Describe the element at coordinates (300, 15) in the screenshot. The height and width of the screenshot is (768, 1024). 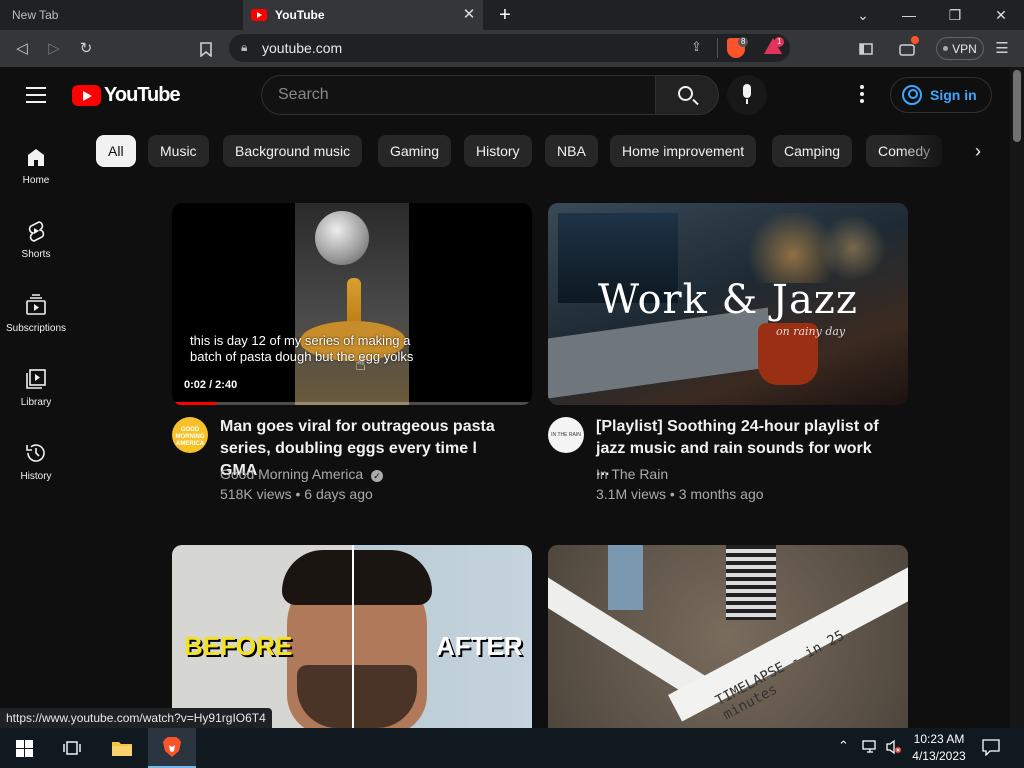
I see `tab-label: YouTube` at that location.